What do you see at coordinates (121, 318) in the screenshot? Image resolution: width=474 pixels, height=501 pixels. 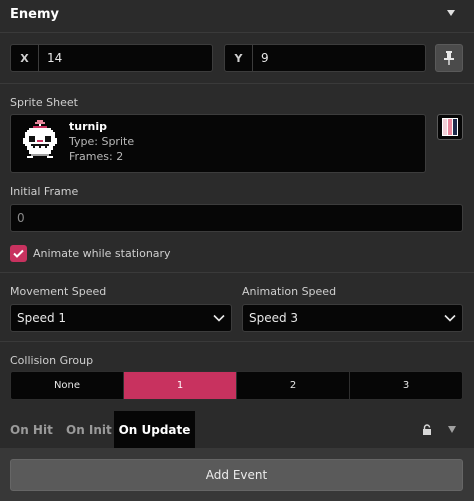 I see `movement-speed-select: Speed 1` at bounding box center [121, 318].